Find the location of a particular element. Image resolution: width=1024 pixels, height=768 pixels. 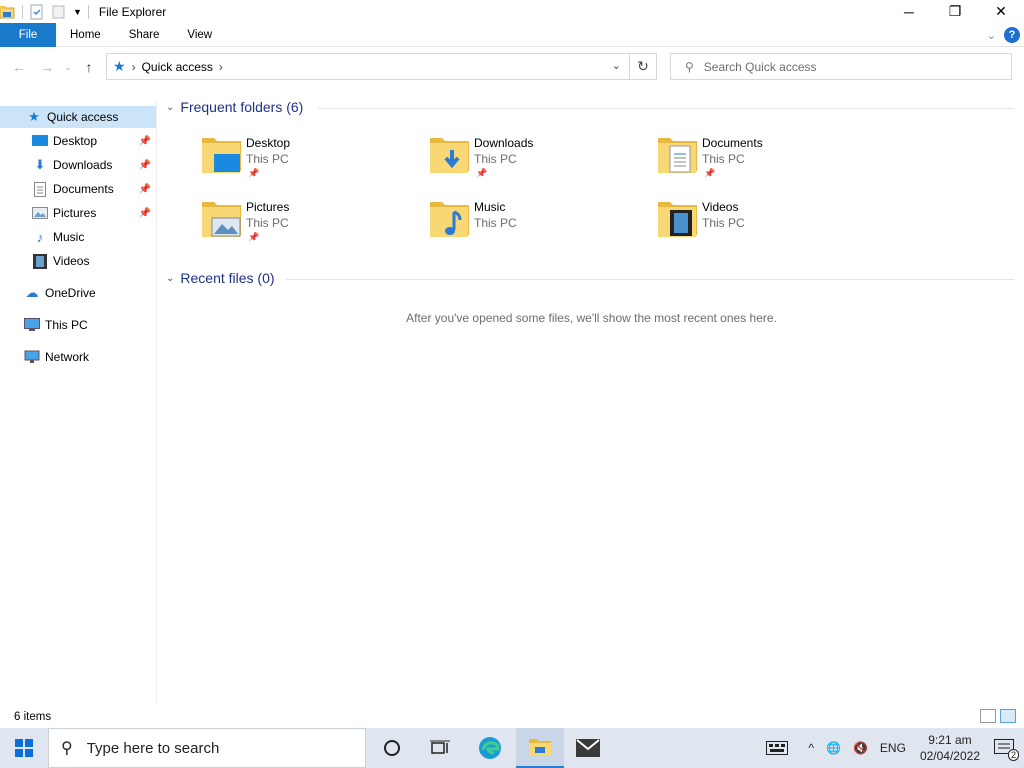

expand-ribbon-icon: ⌄ is located at coordinates (991, 35).